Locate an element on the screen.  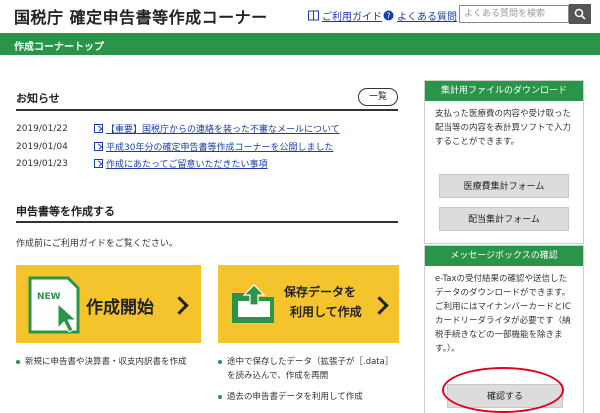
resume-creation-tile: 保存データを 利用して作成 is located at coordinates (308, 304).